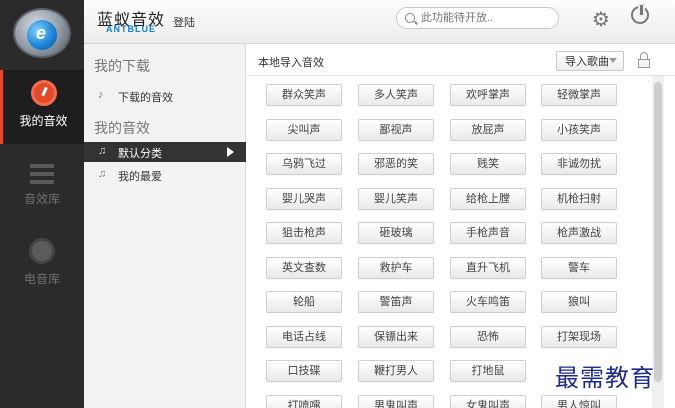 Image resolution: width=675 pixels, height=408 pixels. I want to click on sound-effect-button: 群众笑声, so click(304, 95).